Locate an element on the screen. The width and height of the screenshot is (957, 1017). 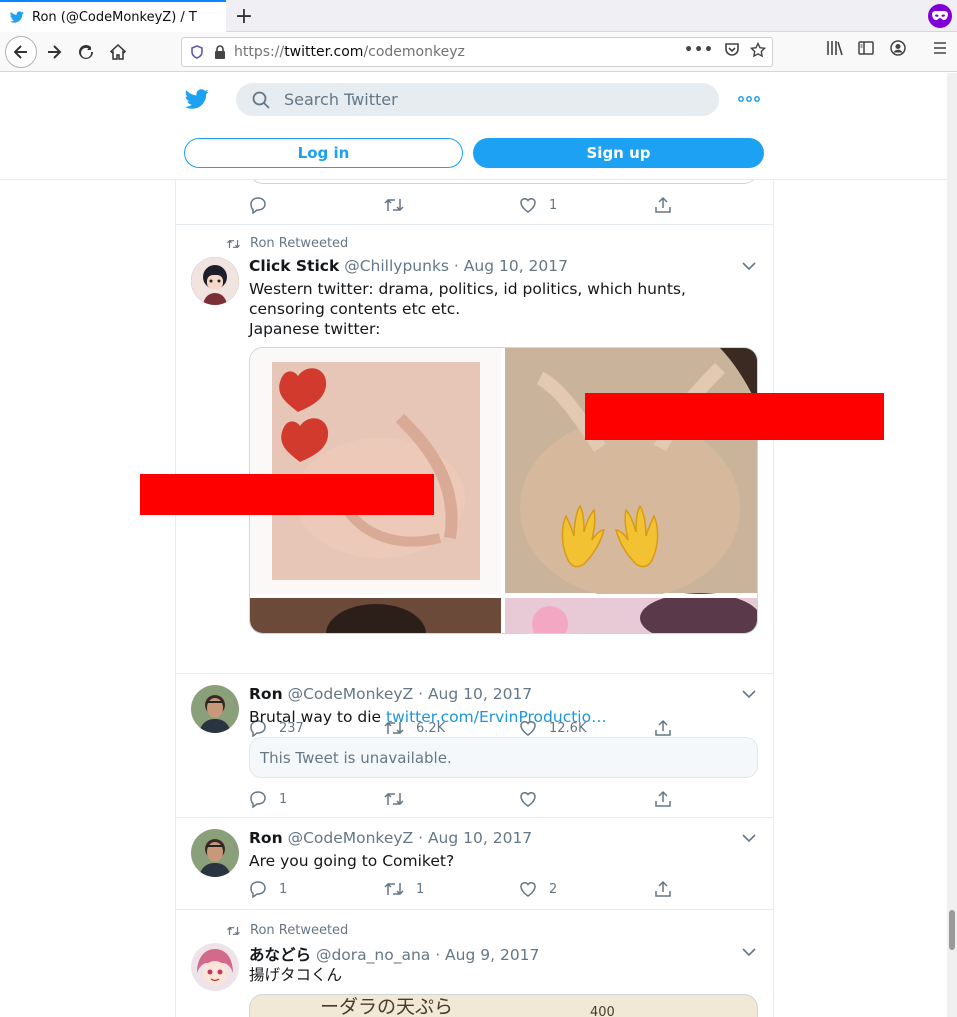
reload-button is located at coordinates (86, 52).